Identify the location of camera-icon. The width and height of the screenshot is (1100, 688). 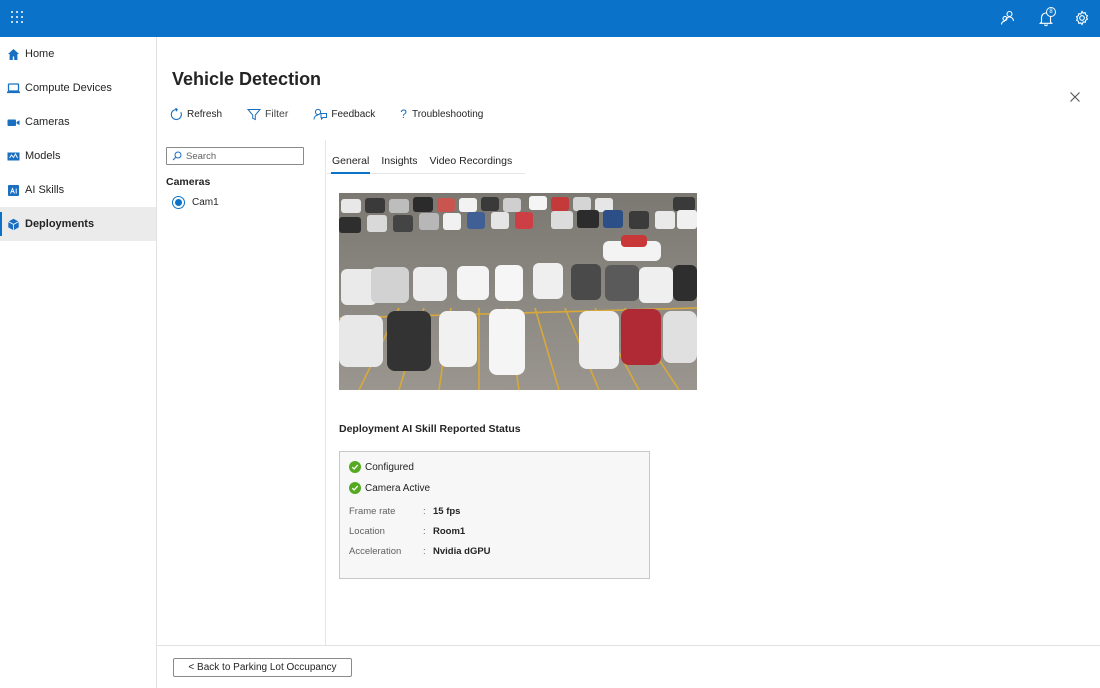
(13, 122).